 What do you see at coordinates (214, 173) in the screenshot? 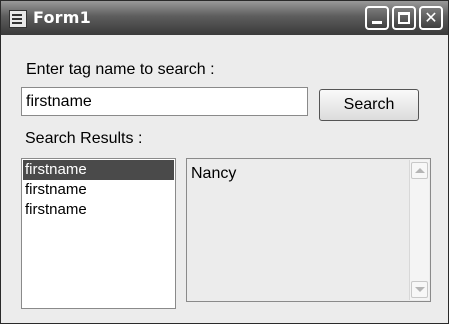
I see `result-detail-text: Nancy` at bounding box center [214, 173].